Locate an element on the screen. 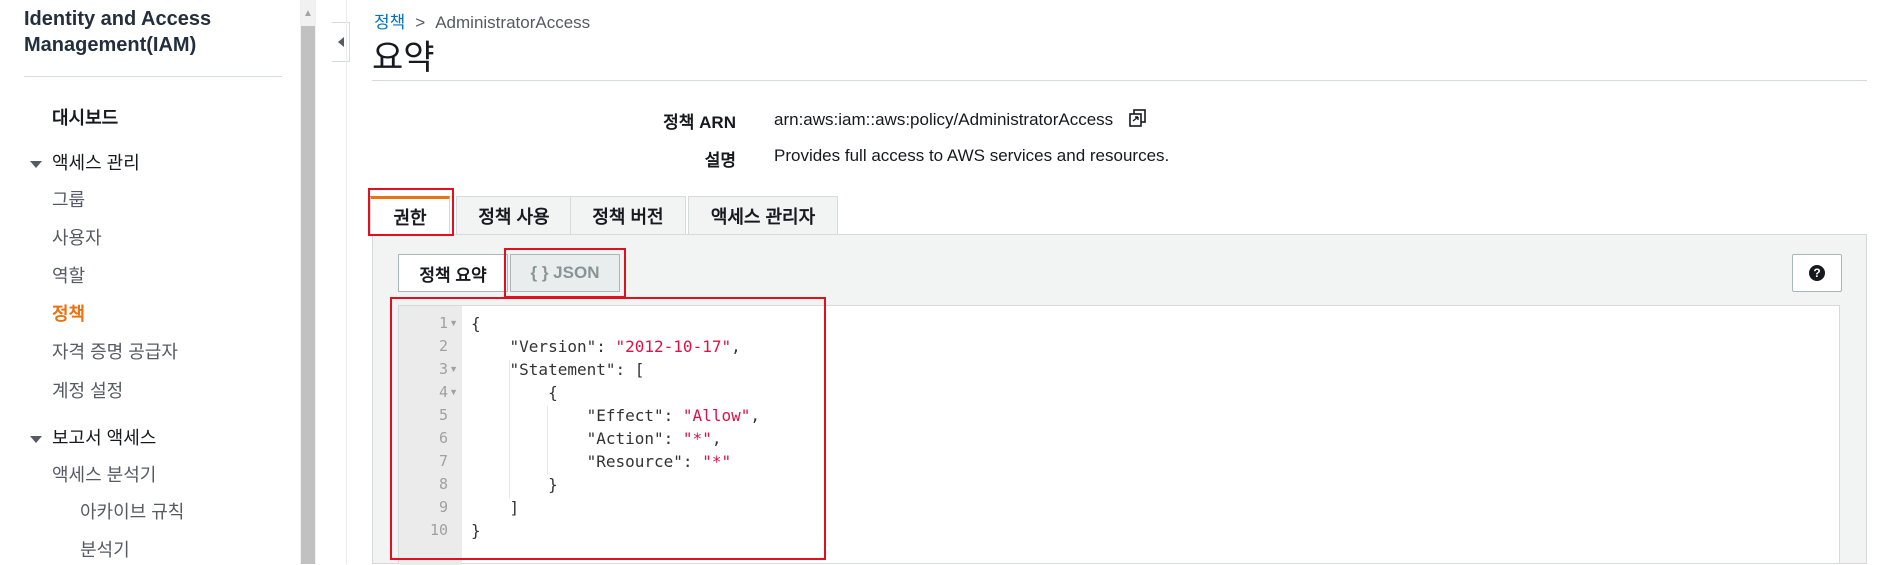 This screenshot has width=1885, height=565. sidebar-item-users: 사용자 is located at coordinates (77, 237).